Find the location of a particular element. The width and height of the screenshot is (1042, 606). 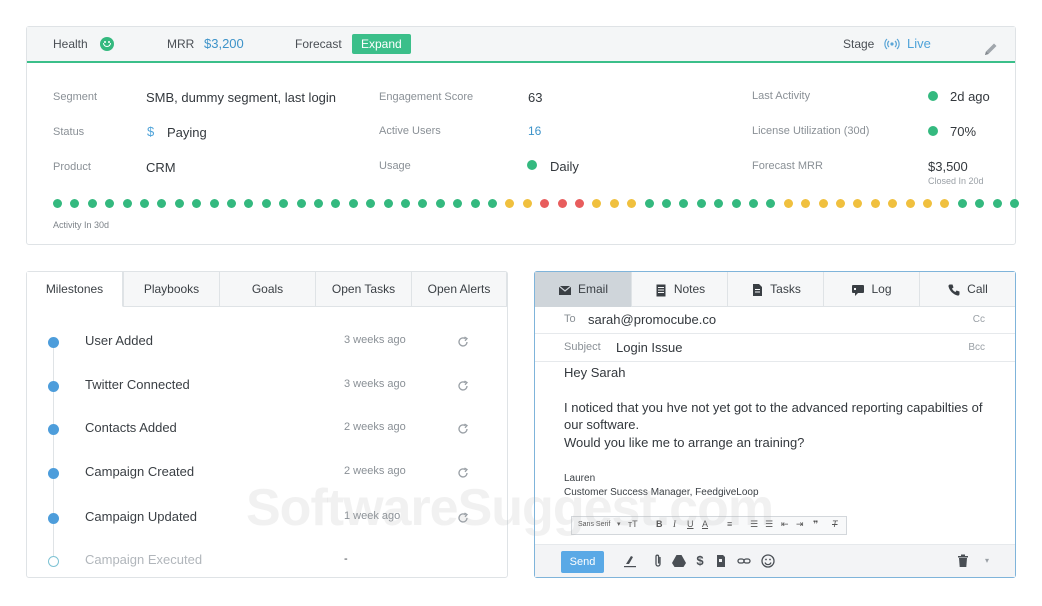

forecast-mrr-note: Closed In 20d is located at coordinates (956, 181).